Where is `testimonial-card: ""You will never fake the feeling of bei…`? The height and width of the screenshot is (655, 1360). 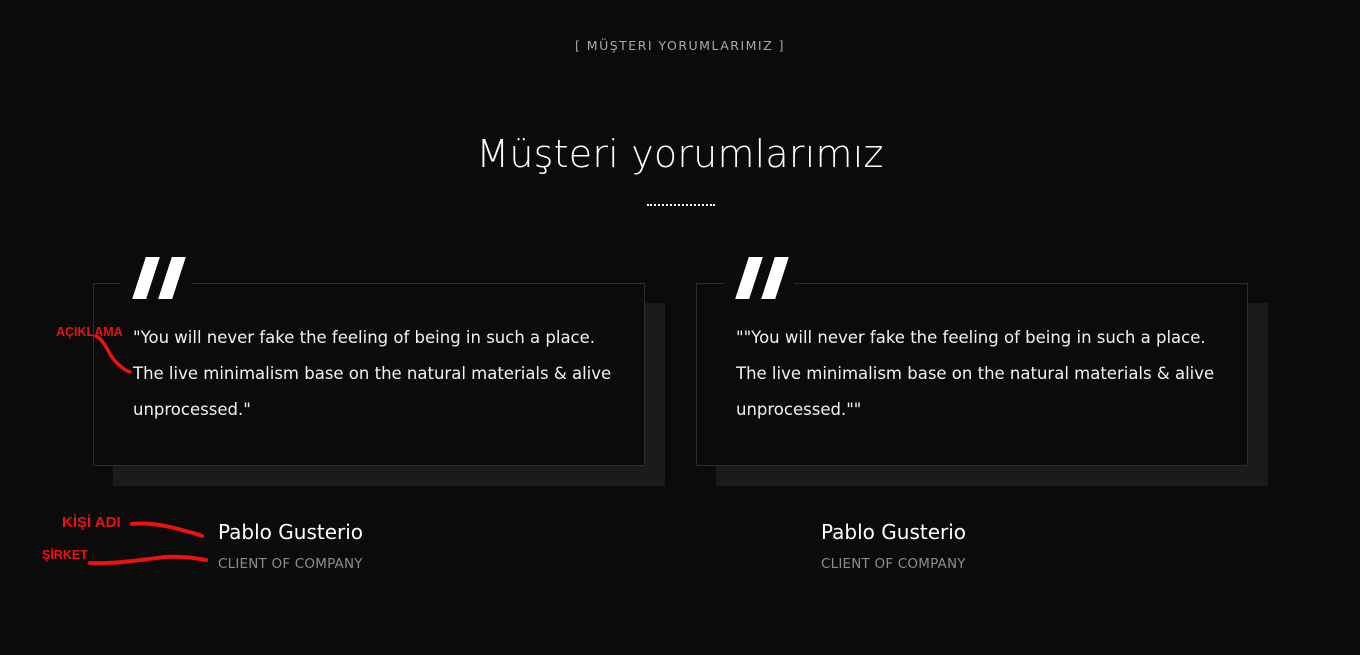
testimonial-card: ""You will never fake the feeling of bei… is located at coordinates (982, 370).